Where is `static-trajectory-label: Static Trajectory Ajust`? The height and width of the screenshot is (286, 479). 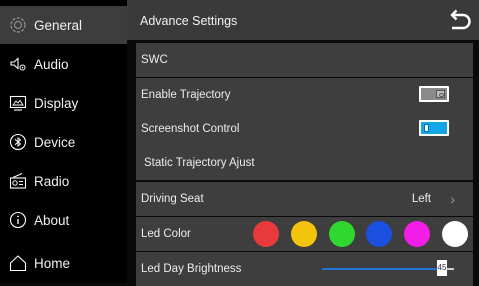
static-trajectory-label: Static Trajectory Ajust is located at coordinates (199, 163).